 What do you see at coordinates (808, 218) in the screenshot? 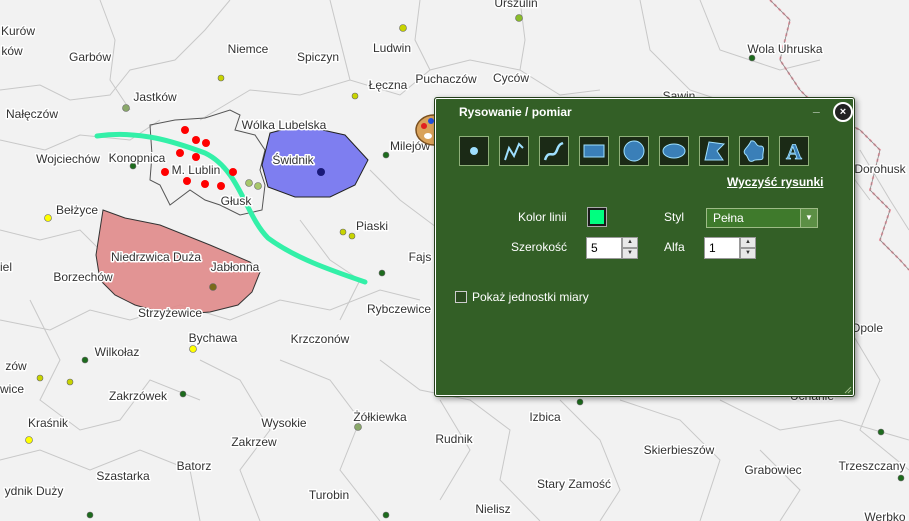
I see `chevron-down-icon: ▼` at bounding box center [808, 218].